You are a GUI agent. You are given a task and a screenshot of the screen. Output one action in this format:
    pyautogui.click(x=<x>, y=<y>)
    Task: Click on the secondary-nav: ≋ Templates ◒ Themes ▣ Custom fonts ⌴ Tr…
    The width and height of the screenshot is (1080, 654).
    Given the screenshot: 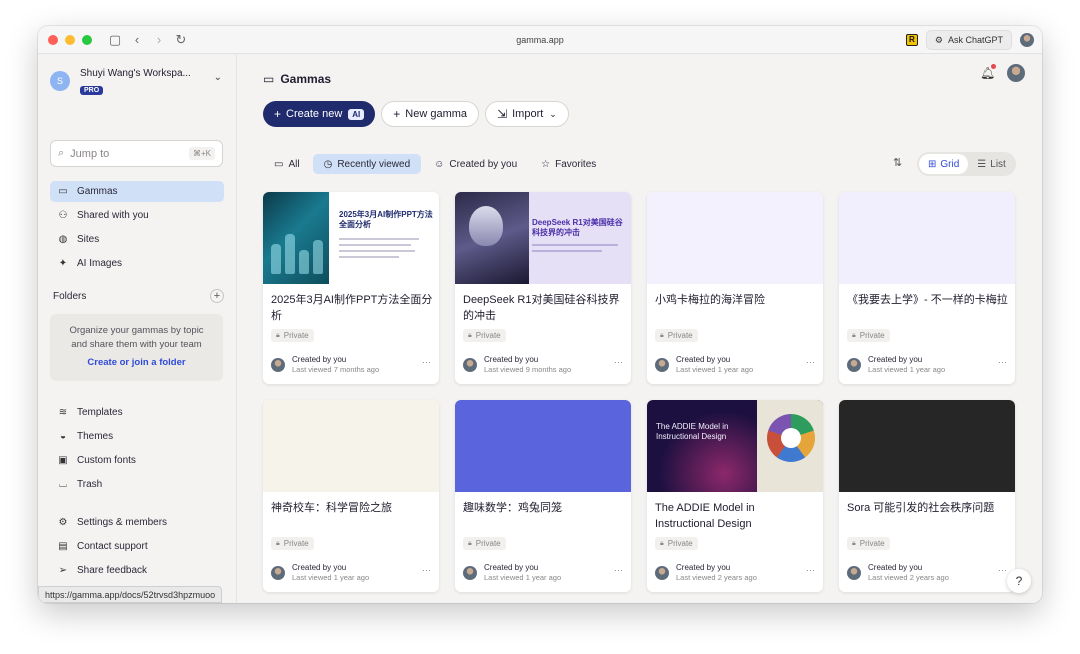 What is the action you would take?
    pyautogui.click(x=137, y=450)
    